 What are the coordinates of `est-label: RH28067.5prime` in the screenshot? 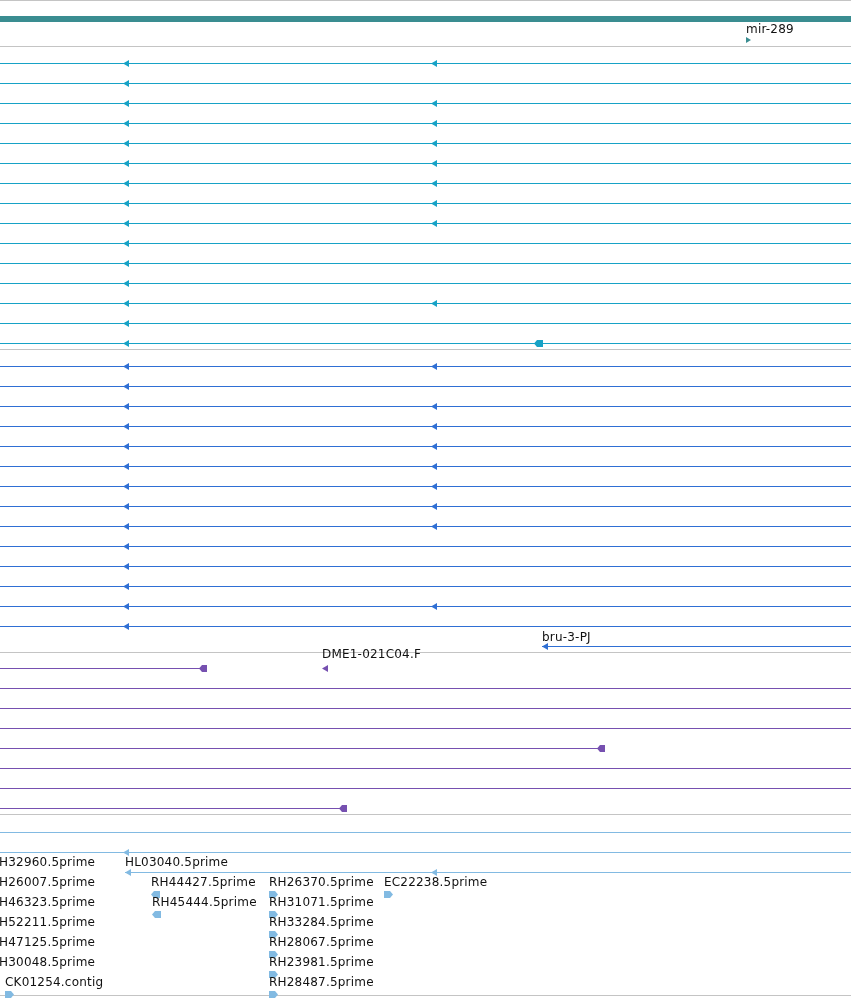 It's located at (321, 942).